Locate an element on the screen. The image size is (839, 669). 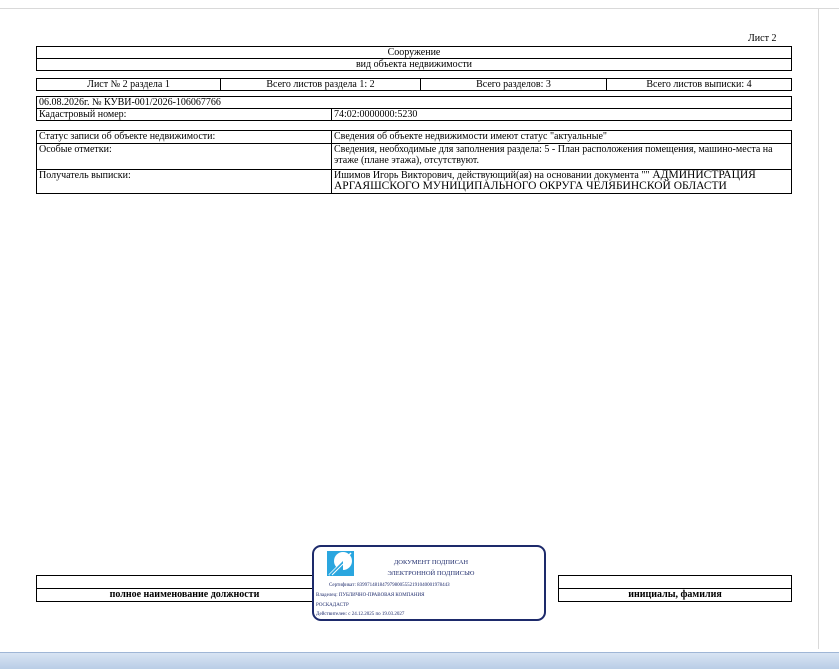
sheet-of-section: Лист № 2 раздела 1 is located at coordinates (128, 84).